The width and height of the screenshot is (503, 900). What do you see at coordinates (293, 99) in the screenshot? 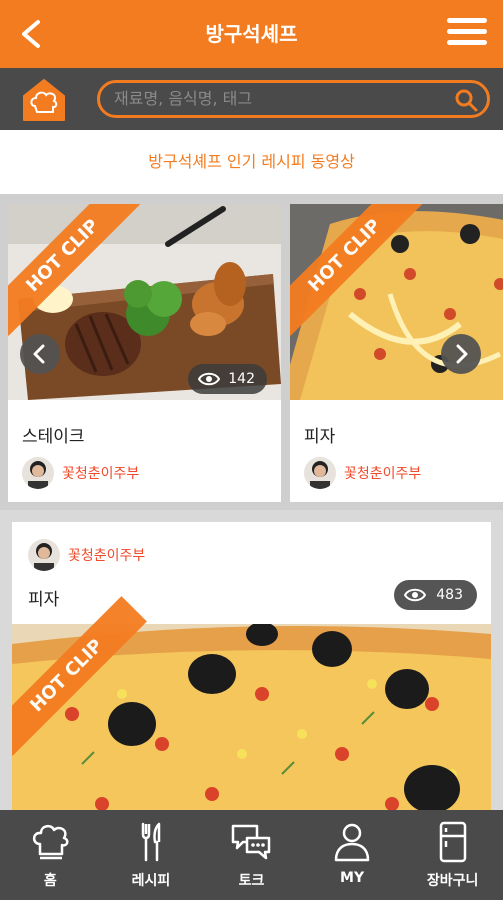
I see `search-input: 재료명, 음식명, 태그` at bounding box center [293, 99].